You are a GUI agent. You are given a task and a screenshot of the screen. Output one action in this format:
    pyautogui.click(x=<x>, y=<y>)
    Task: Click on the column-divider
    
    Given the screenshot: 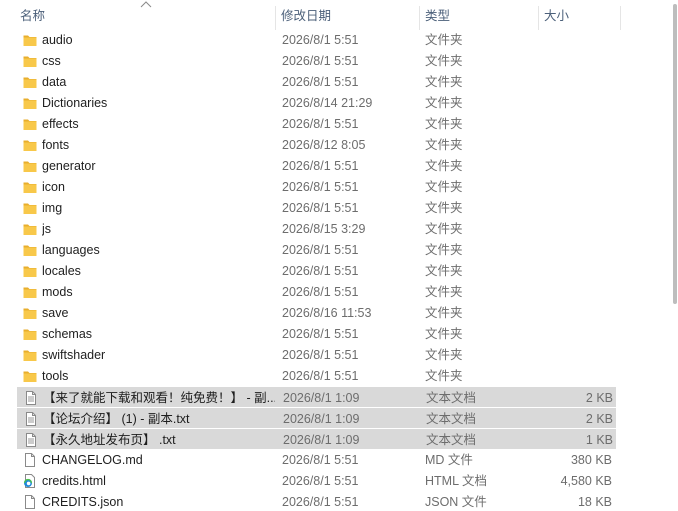 What is the action you would take?
    pyautogui.click(x=620, y=18)
    